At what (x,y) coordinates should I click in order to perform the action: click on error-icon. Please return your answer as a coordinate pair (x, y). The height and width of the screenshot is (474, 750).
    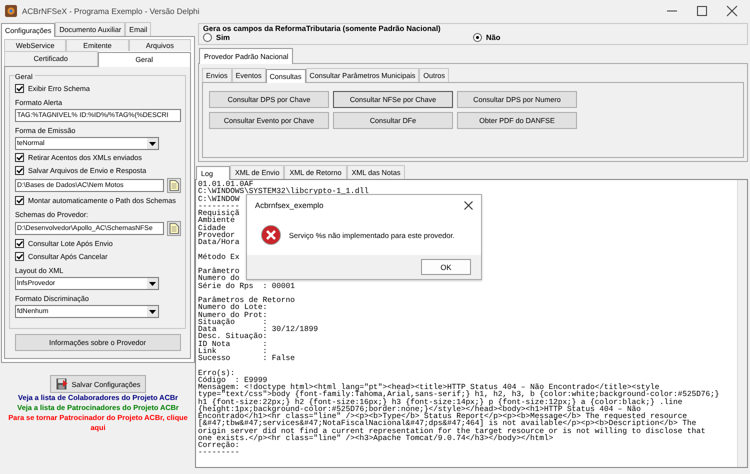
    Looking at the image, I should click on (271, 235).